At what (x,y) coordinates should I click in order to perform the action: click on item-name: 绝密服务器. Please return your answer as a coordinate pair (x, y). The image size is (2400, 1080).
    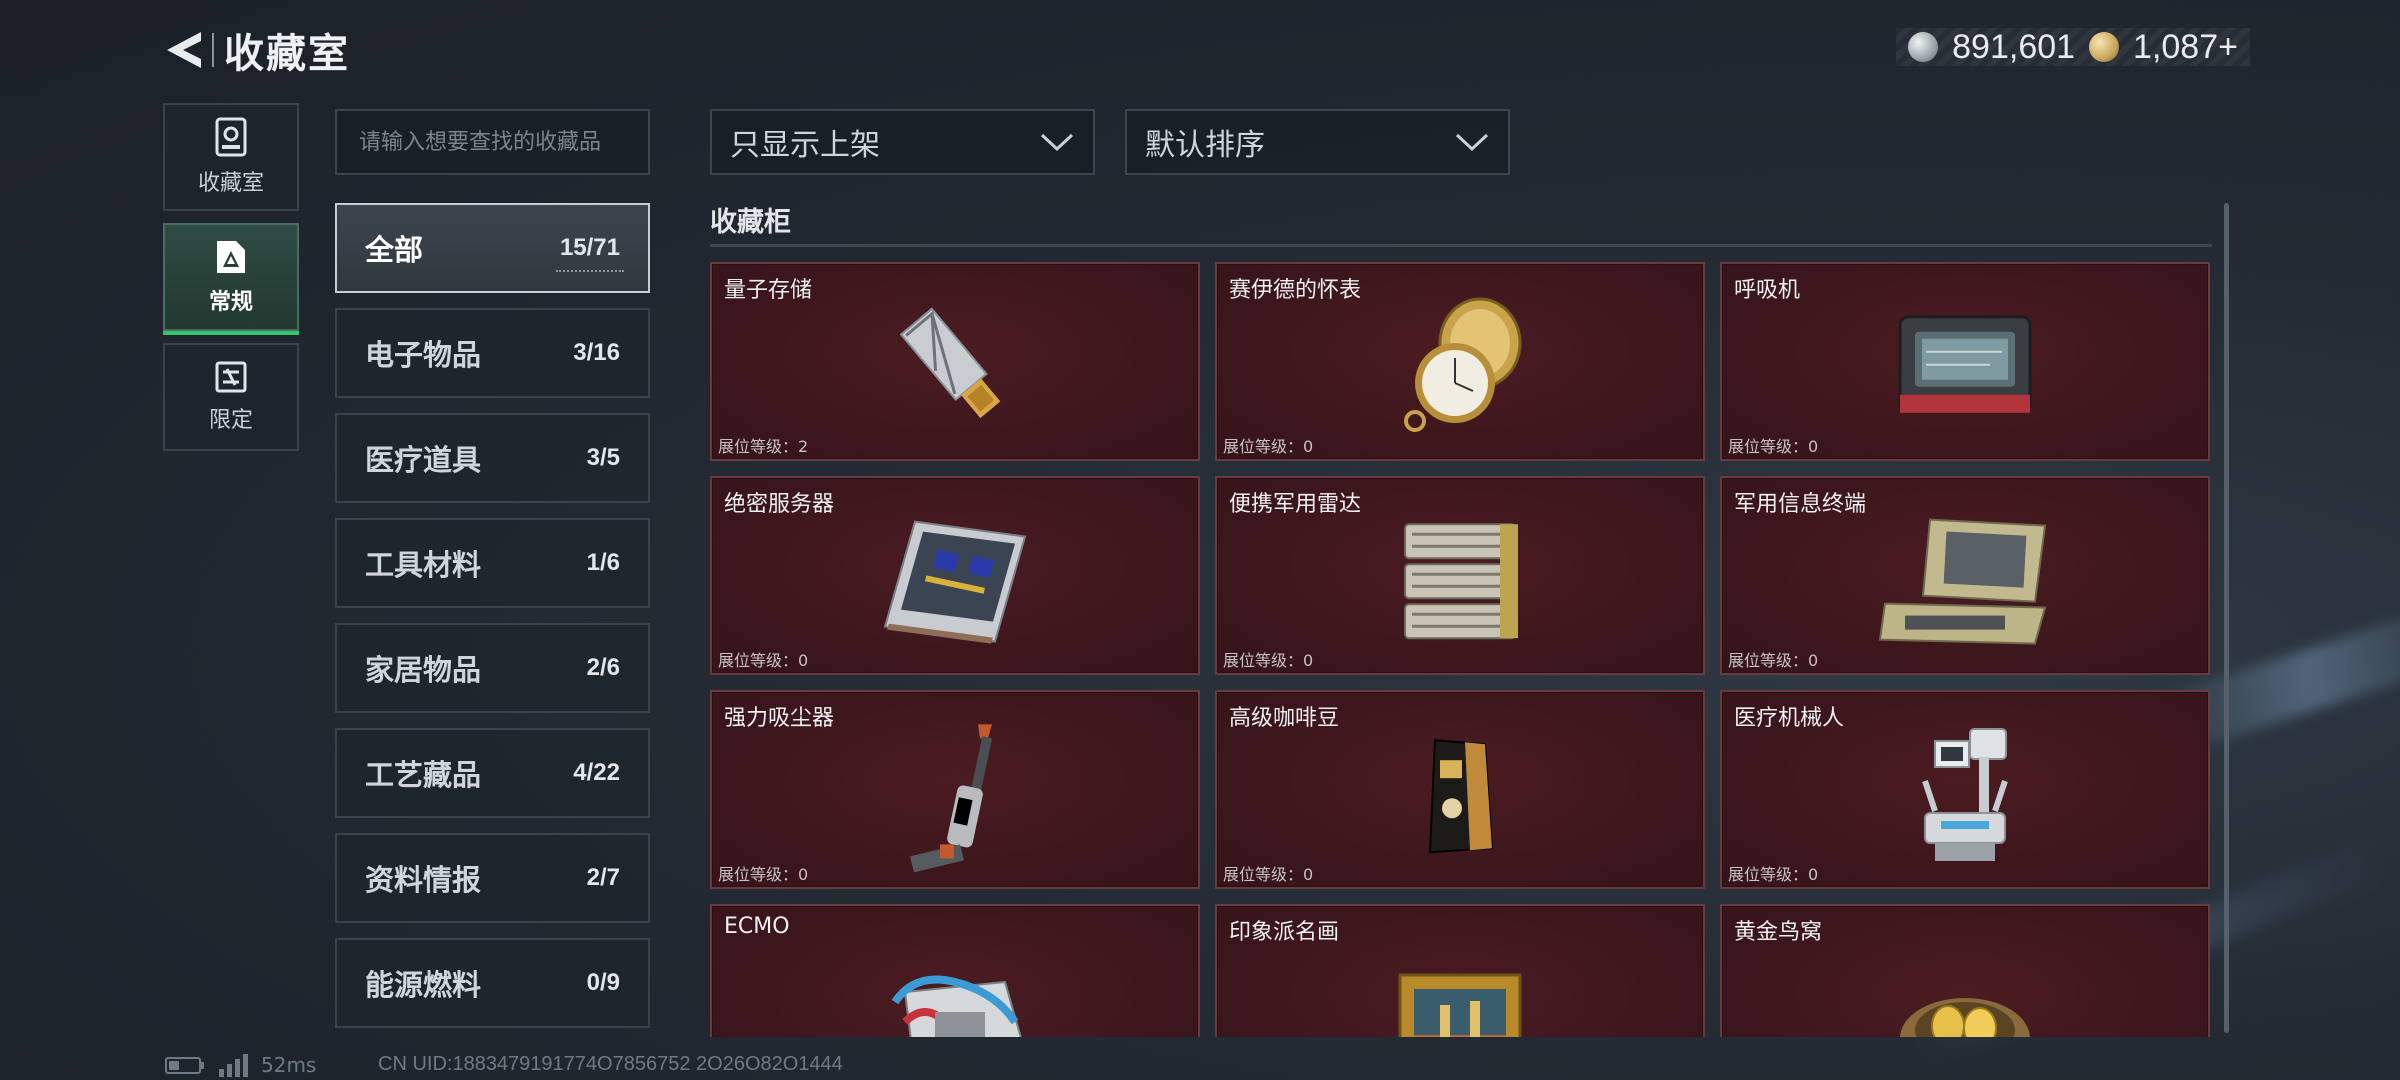
    Looking at the image, I should click on (779, 504).